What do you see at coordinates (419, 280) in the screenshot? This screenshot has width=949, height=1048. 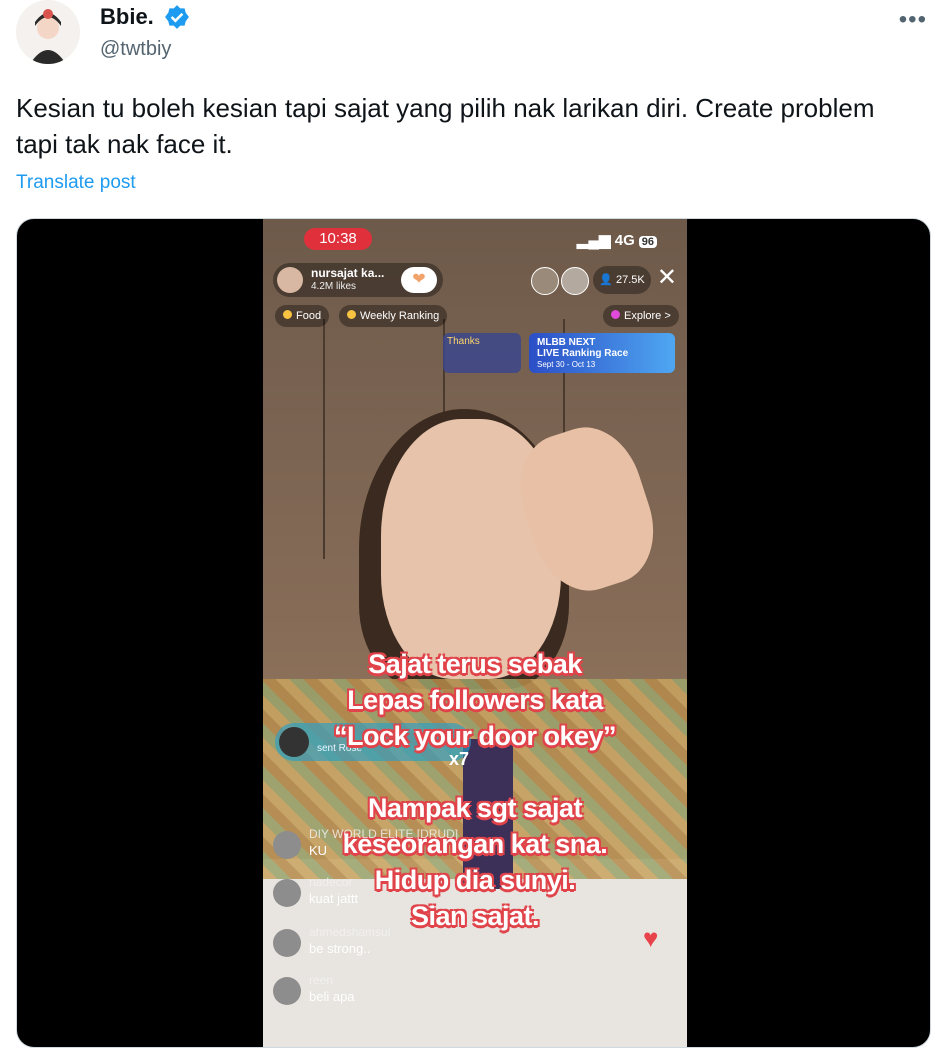 I see `follow-heart-button: ❤` at bounding box center [419, 280].